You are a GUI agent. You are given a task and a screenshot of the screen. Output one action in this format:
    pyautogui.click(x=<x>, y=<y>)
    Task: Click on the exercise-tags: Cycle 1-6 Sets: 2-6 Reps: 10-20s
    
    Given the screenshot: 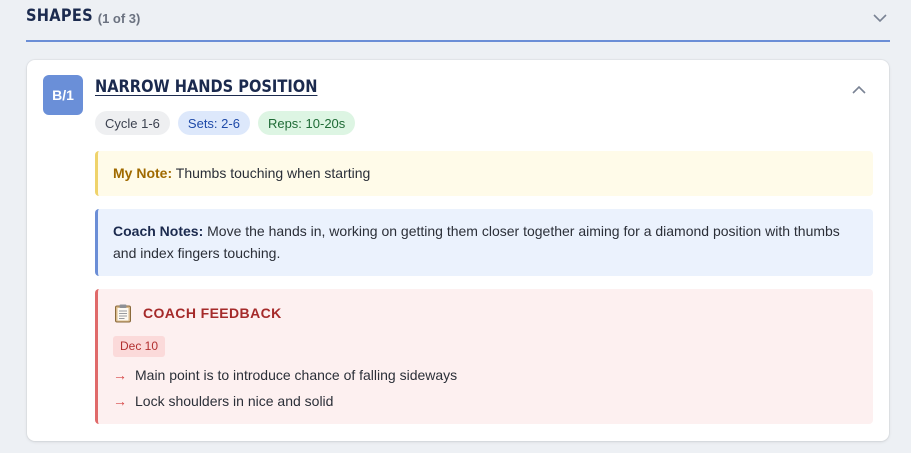 What is the action you would take?
    pyautogui.click(x=225, y=123)
    